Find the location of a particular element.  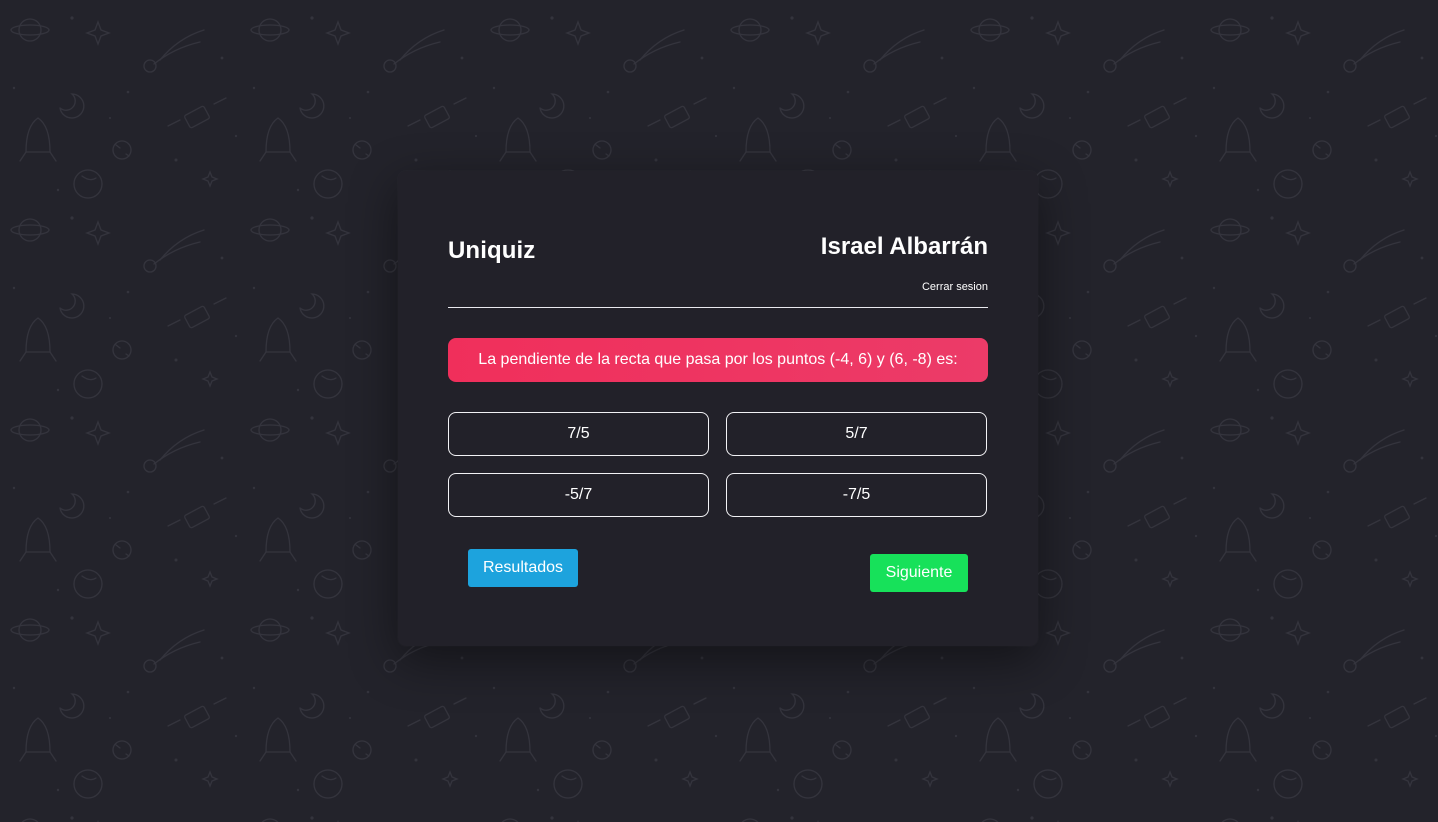

answer-option-4: -7/5 is located at coordinates (856, 495).